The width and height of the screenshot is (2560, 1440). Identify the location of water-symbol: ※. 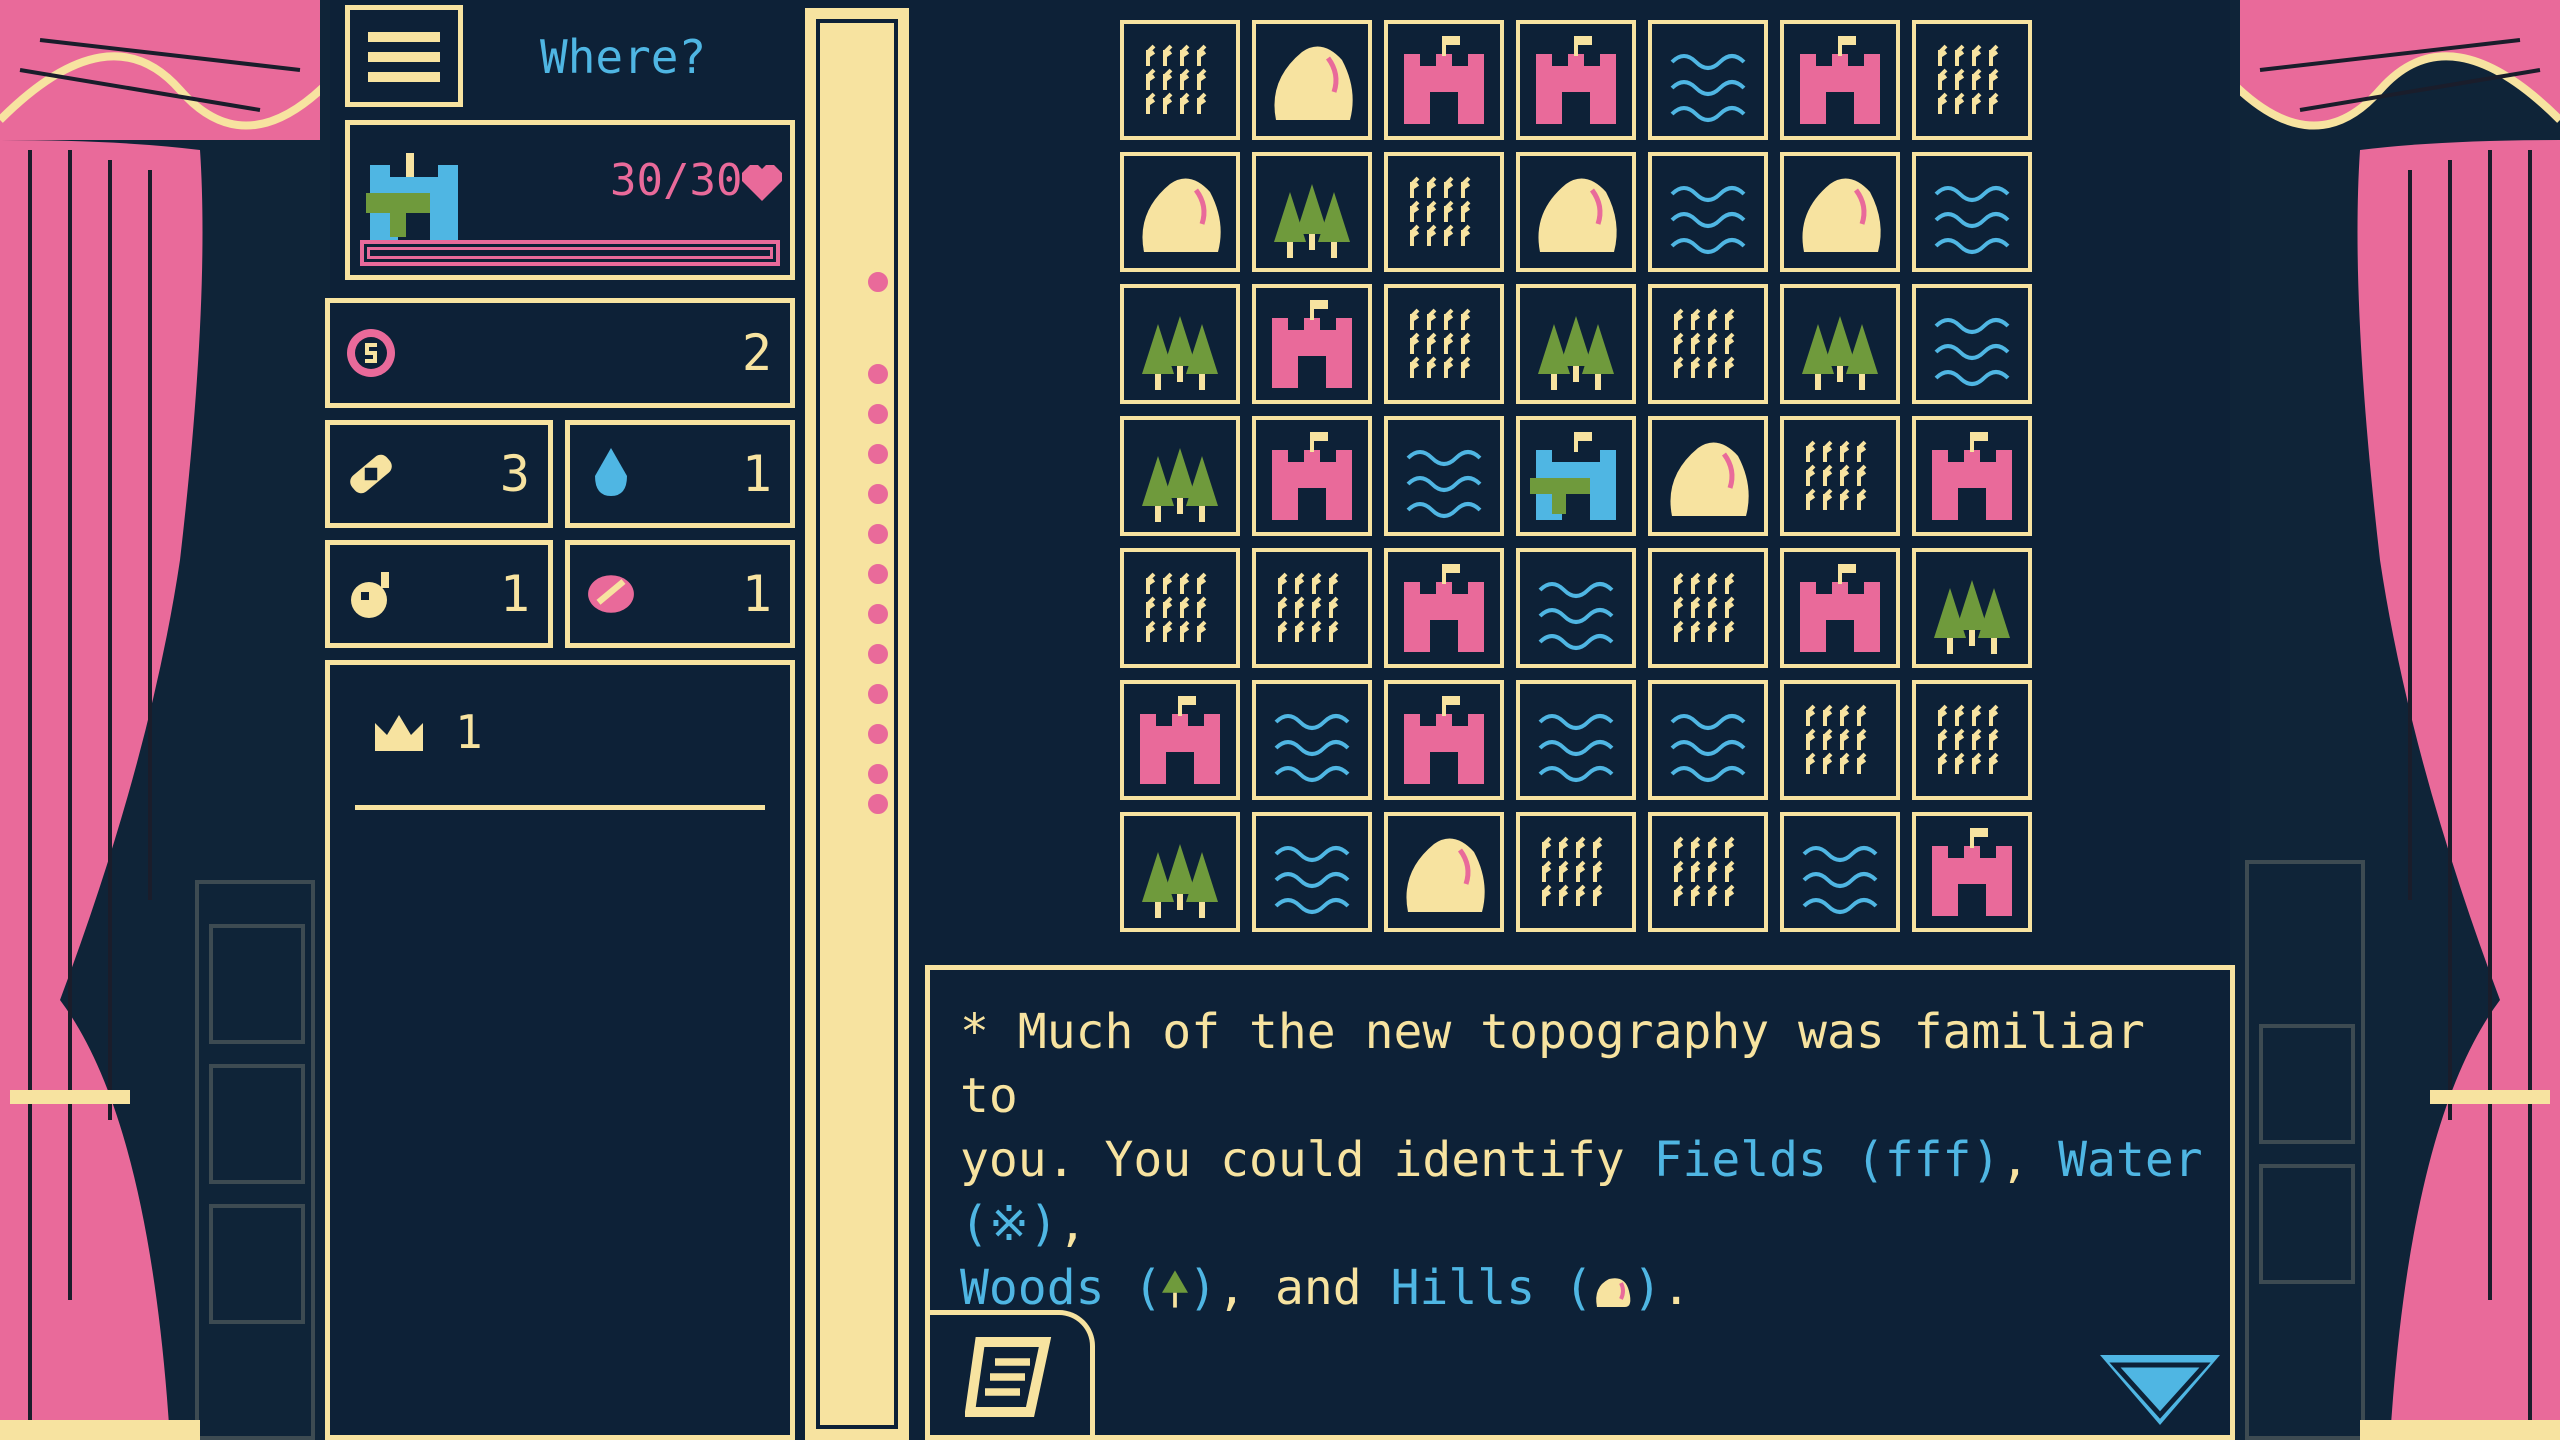
(1009, 1224).